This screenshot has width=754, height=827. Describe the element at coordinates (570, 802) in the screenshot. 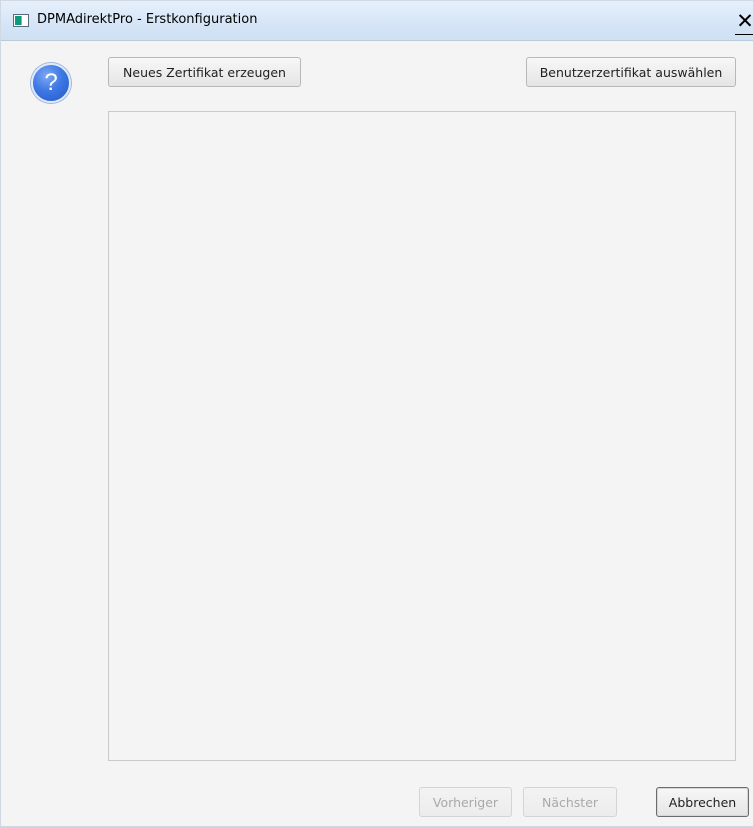

I see `next-button: Nächster` at that location.